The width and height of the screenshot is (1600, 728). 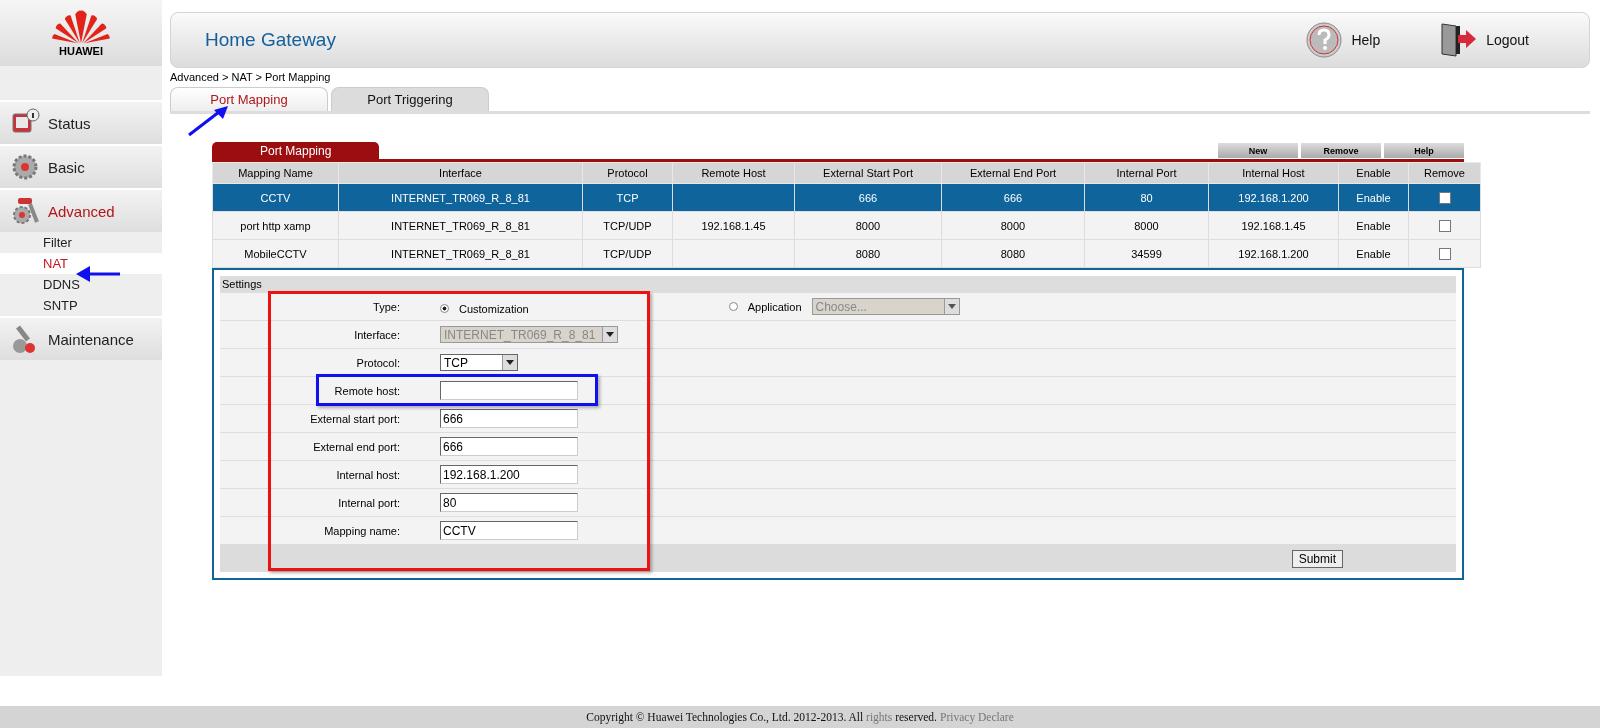 I want to click on column-header: Interface, so click(x=460, y=173).